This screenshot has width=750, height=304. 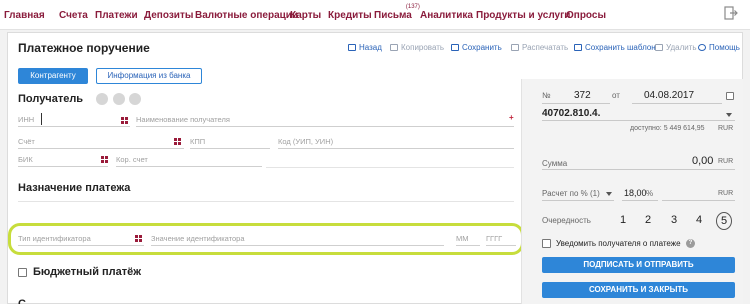 I want to click on payer-account: 40702.810.4., so click(x=571, y=113).